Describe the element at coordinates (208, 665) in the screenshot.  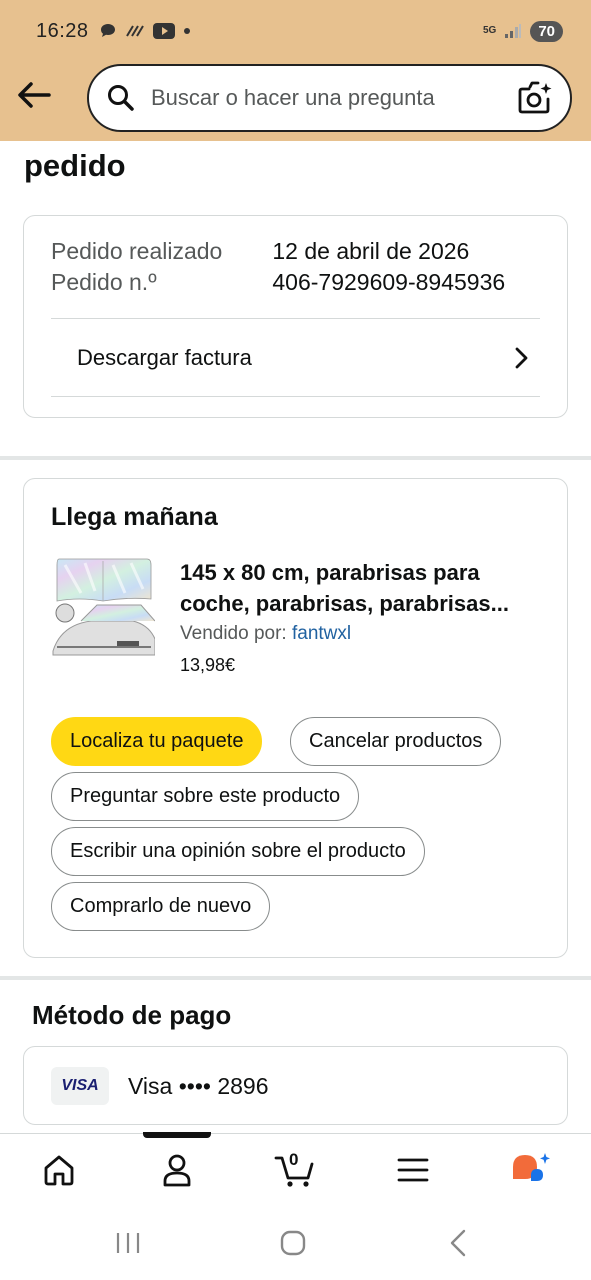
I see `product-price: 13,98€` at that location.